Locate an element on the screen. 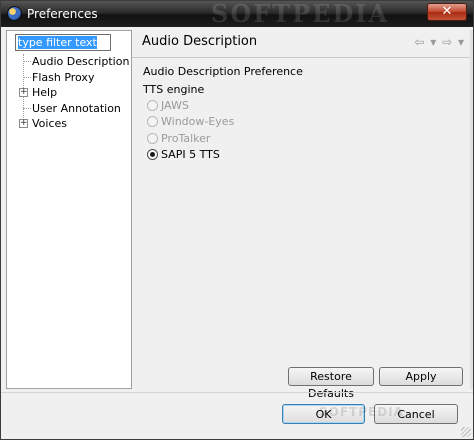  section-label: Audio Description Preference is located at coordinates (223, 71).